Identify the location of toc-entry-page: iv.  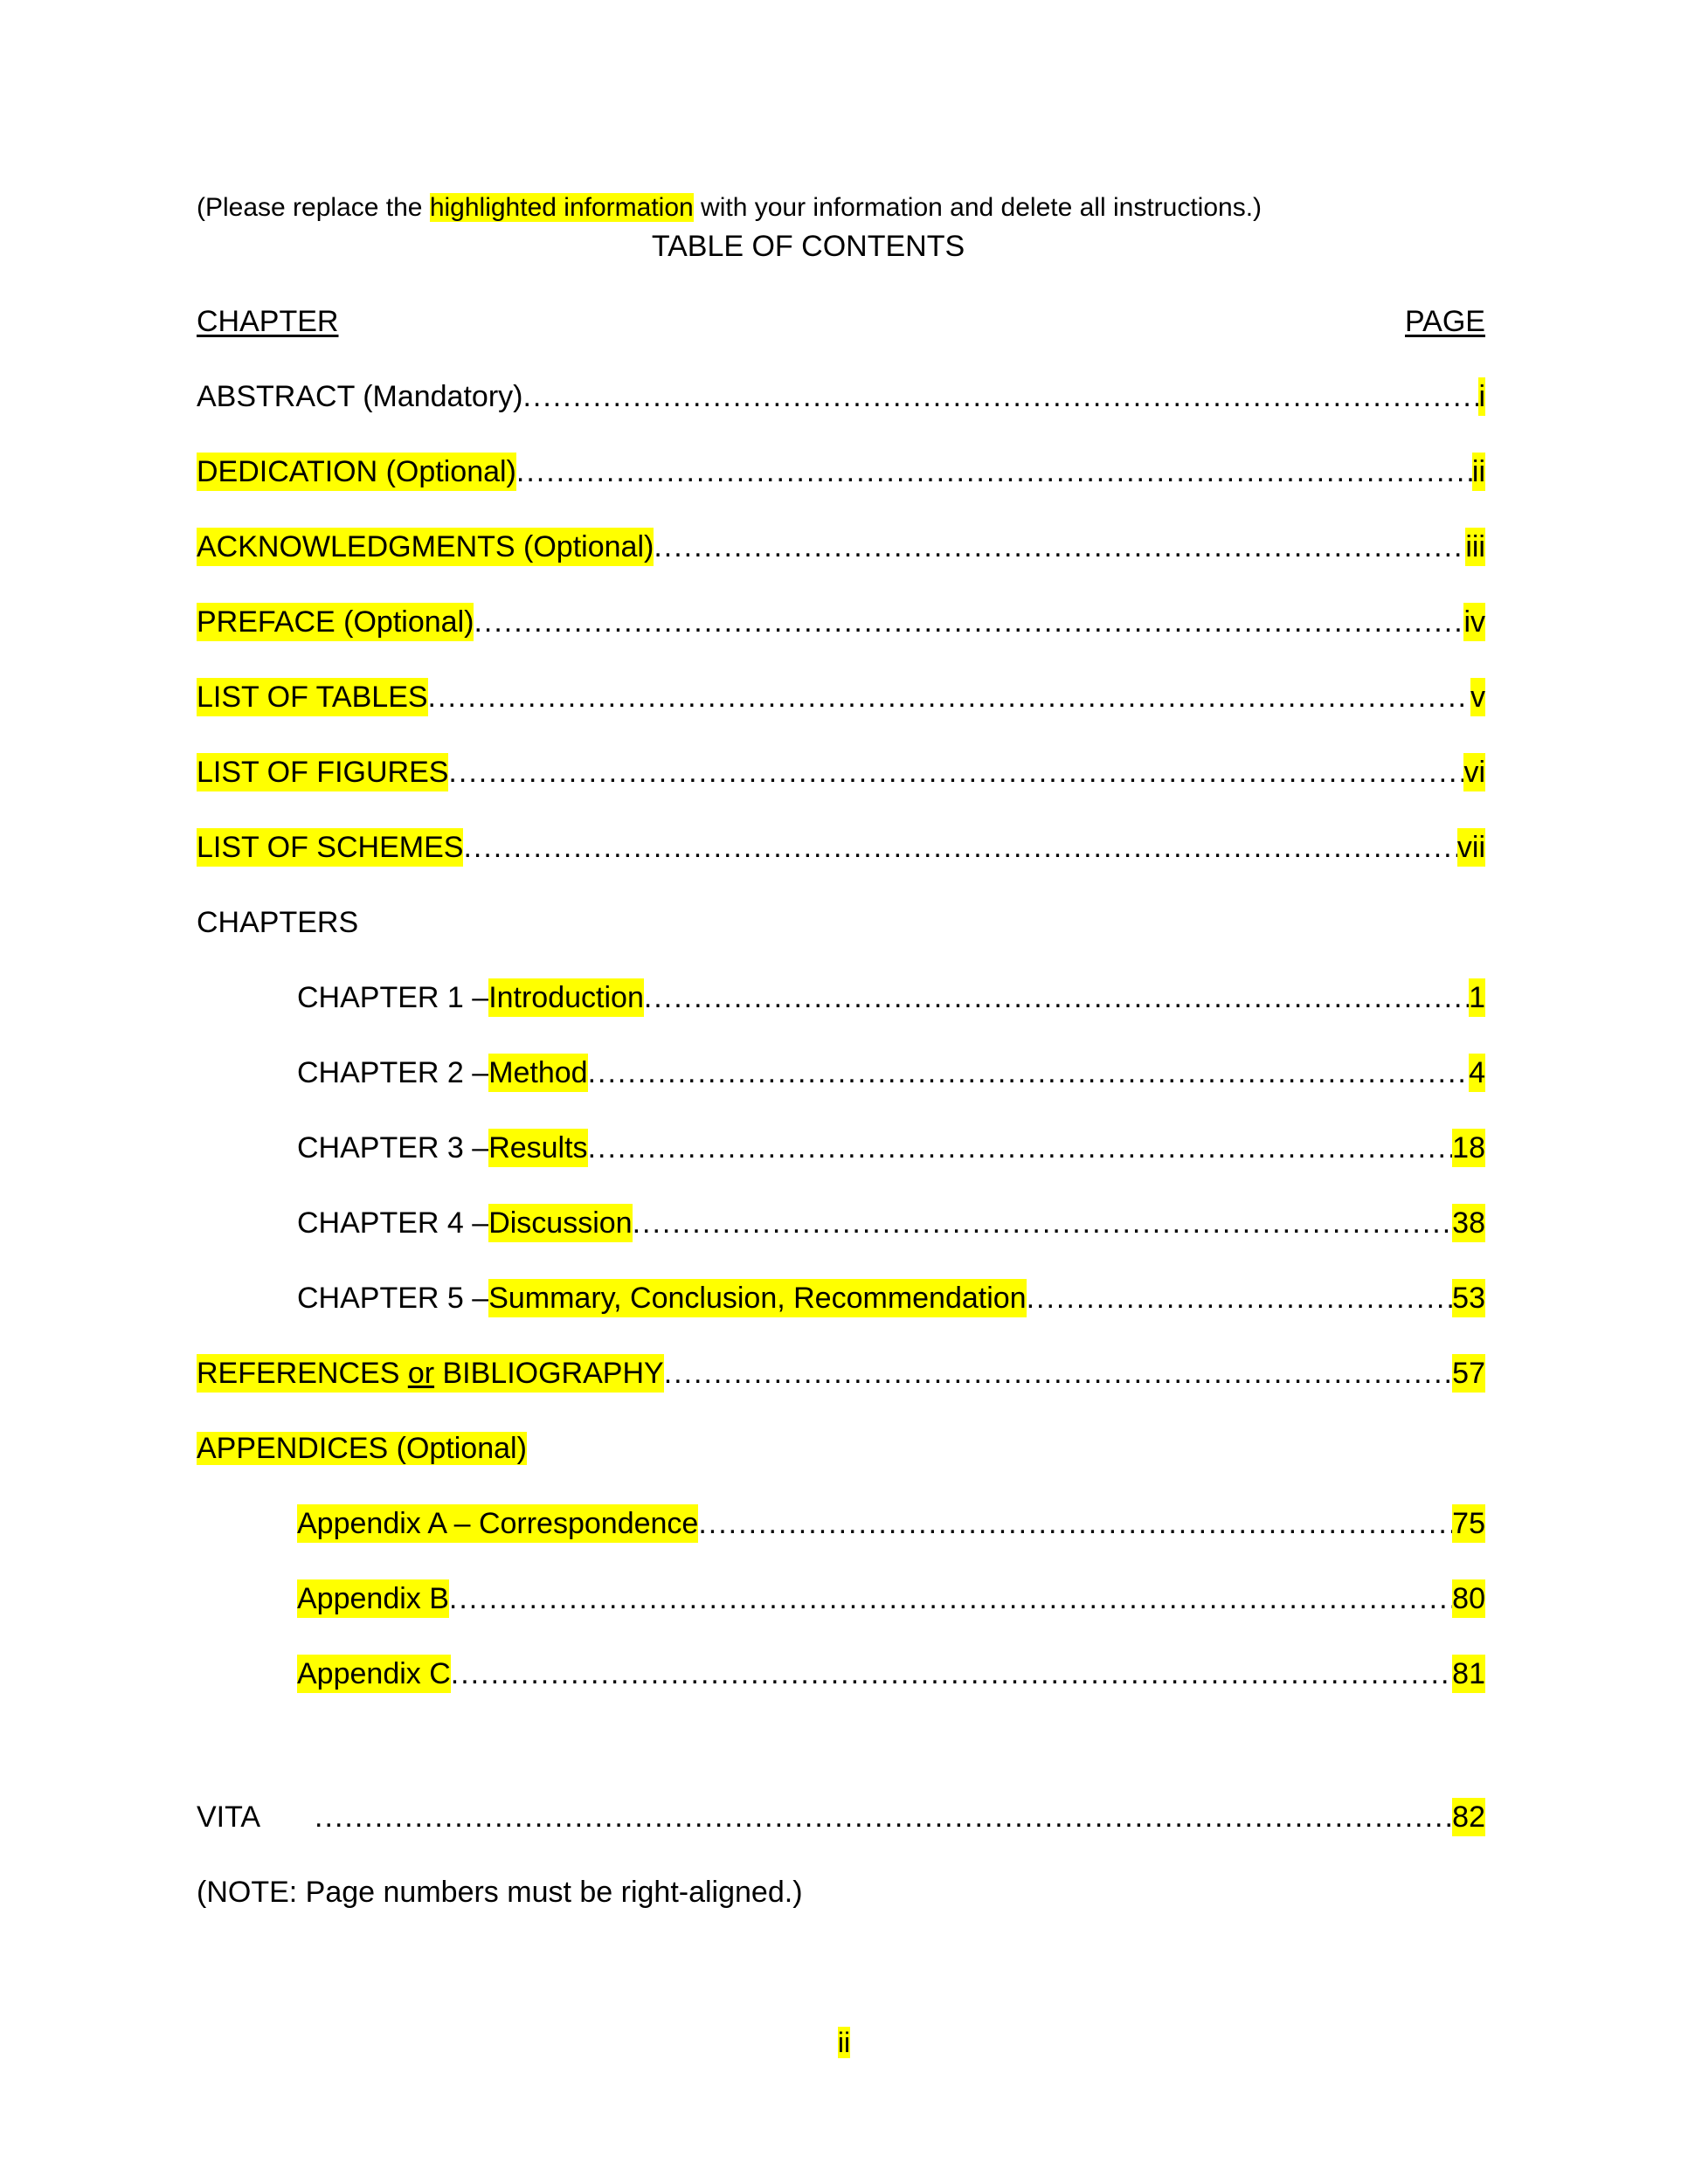
(1474, 622).